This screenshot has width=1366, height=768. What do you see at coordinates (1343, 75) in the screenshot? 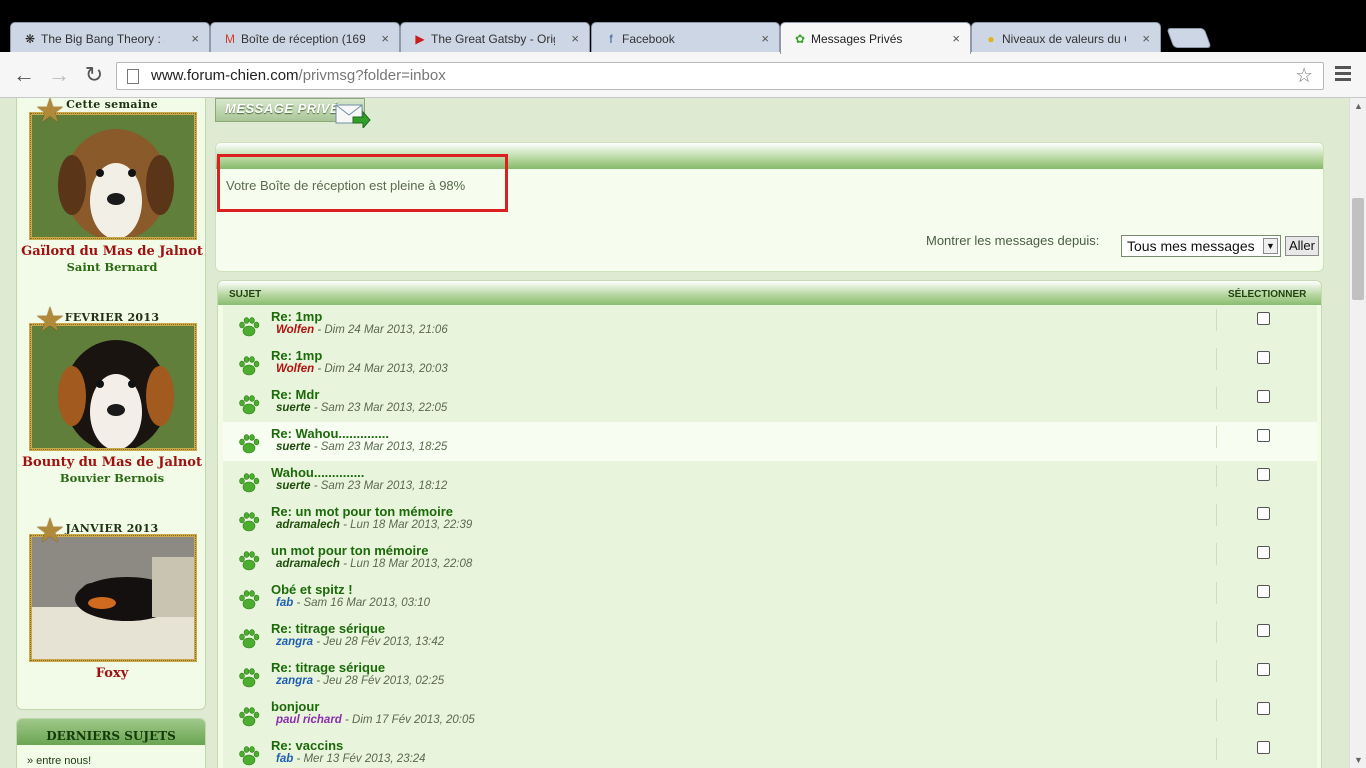
I see `chrome-menu-icon` at bounding box center [1343, 75].